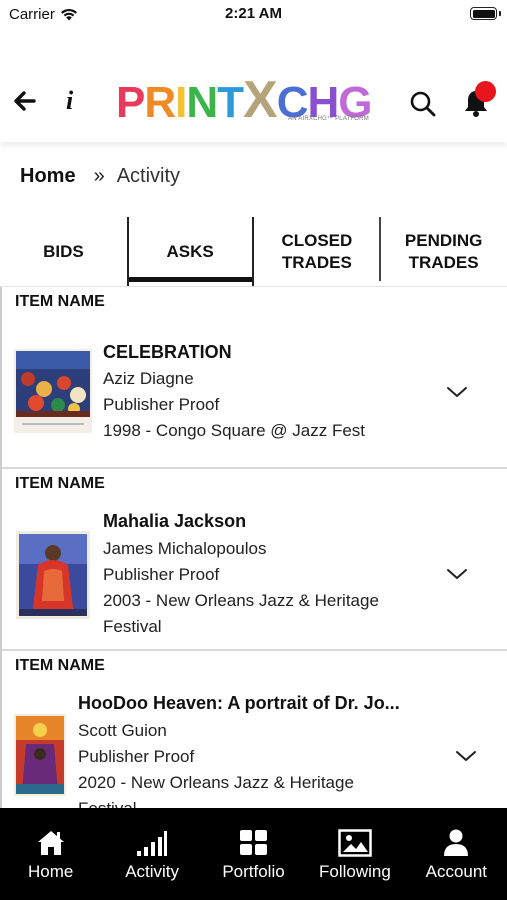 Image resolution: width=507 pixels, height=900 pixels. Describe the element at coordinates (456, 842) in the screenshot. I see `user-icon` at that location.